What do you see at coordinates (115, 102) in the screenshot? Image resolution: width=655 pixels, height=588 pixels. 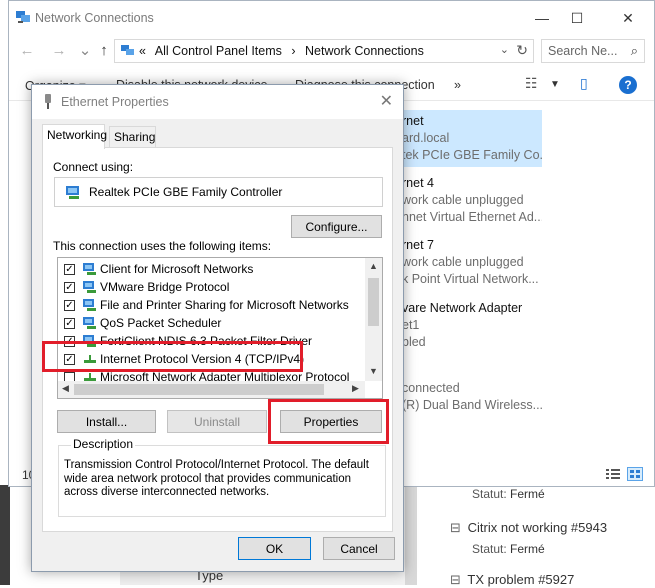 I see `dialog-title: Ethernet Properties` at bounding box center [115, 102].